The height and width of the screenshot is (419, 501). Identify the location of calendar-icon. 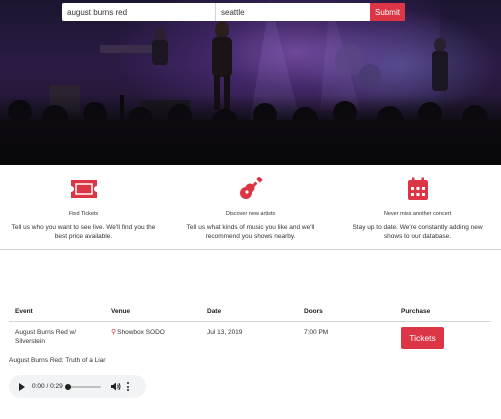
(417, 188).